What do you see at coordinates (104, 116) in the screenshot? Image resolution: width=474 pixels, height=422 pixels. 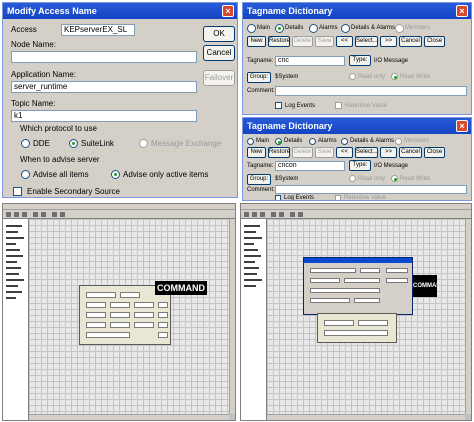 I see `topic-name-field: k1` at bounding box center [104, 116].